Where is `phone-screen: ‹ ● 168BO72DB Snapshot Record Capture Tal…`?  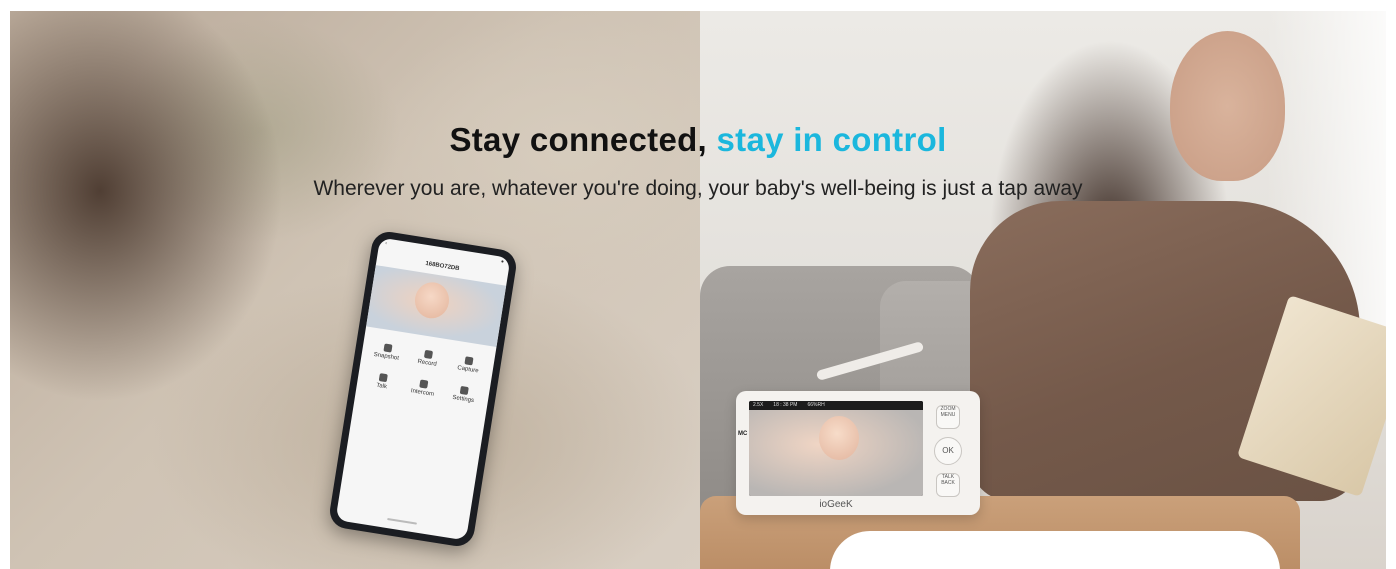 phone-screen: ‹ ● 168BO72DB Snapshot Record Capture Tal… is located at coordinates (423, 389).